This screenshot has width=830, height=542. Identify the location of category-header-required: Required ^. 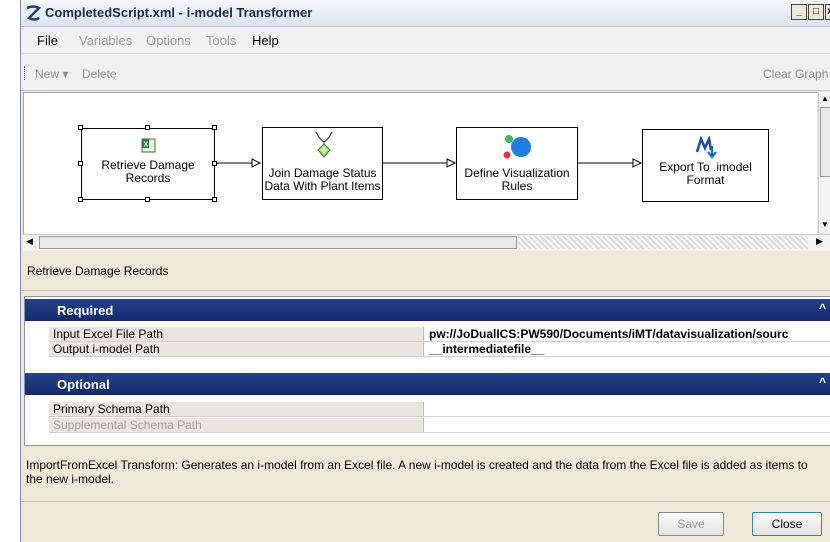
(427, 310).